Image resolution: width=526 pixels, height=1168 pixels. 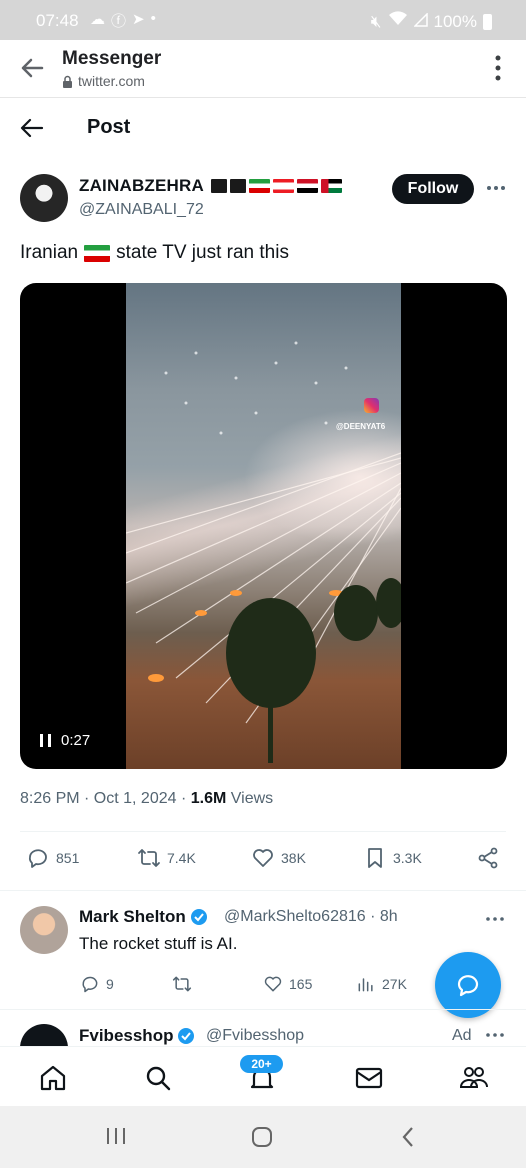 What do you see at coordinates (49, 252) in the screenshot?
I see `tweet-text-part-1: Iranian` at bounding box center [49, 252].